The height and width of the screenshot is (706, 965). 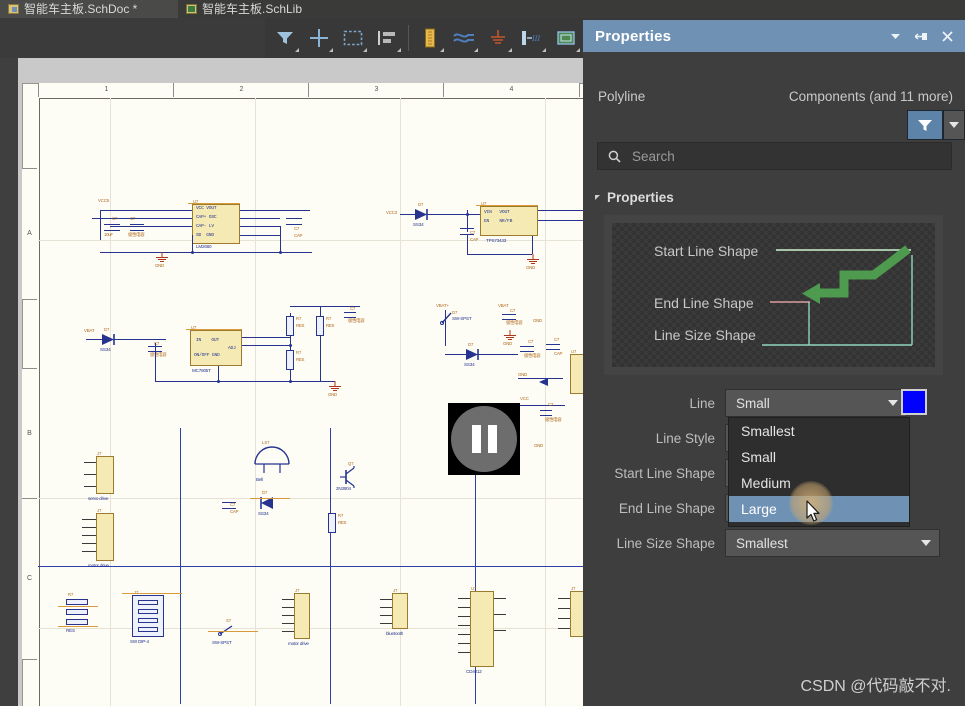 I want to click on select-area-tool-button, so click(x=353, y=38).